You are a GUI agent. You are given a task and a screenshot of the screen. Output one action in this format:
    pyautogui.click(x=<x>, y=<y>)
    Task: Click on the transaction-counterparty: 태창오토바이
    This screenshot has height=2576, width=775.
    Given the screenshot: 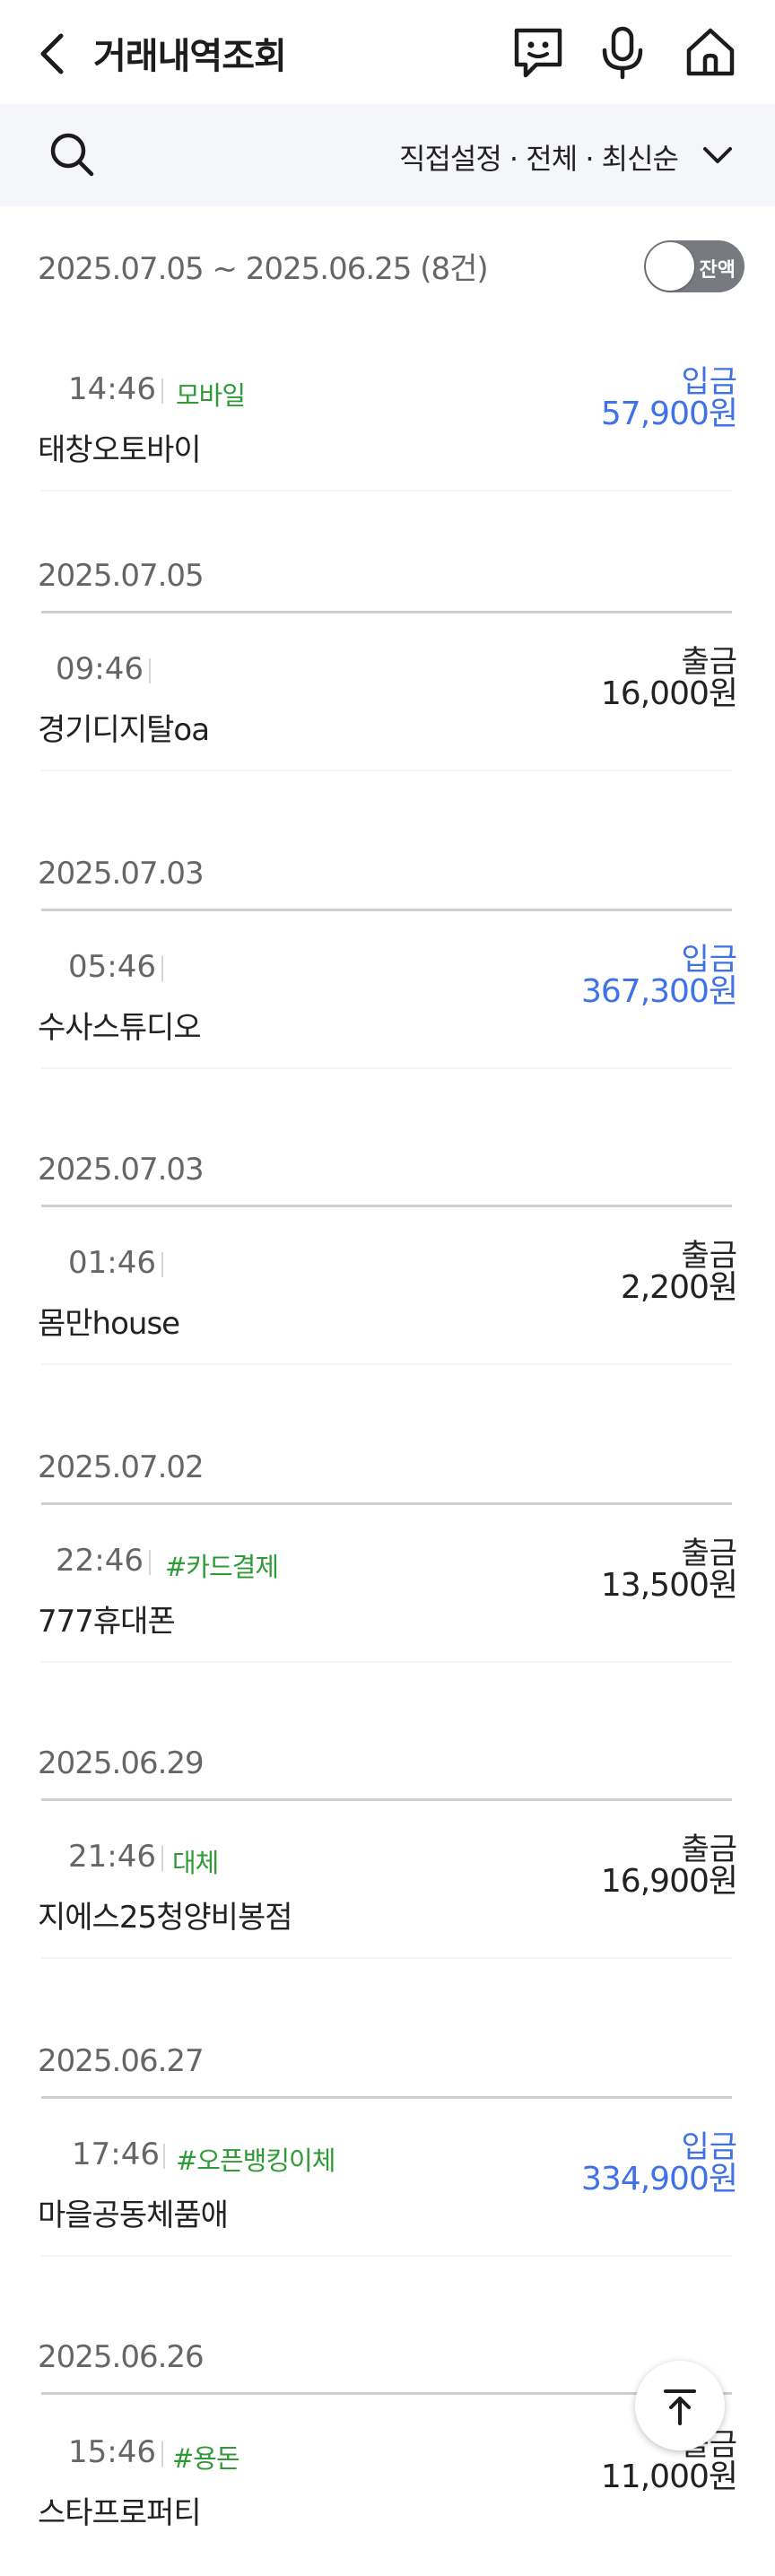 What is the action you would take?
    pyautogui.click(x=120, y=450)
    